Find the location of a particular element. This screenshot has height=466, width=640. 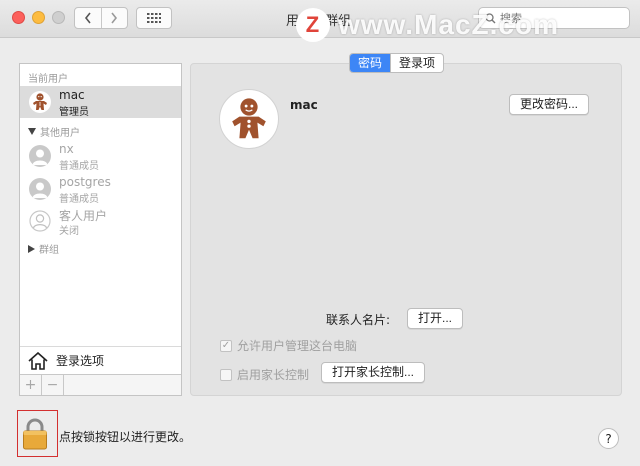

show-all-button is located at coordinates (154, 18).